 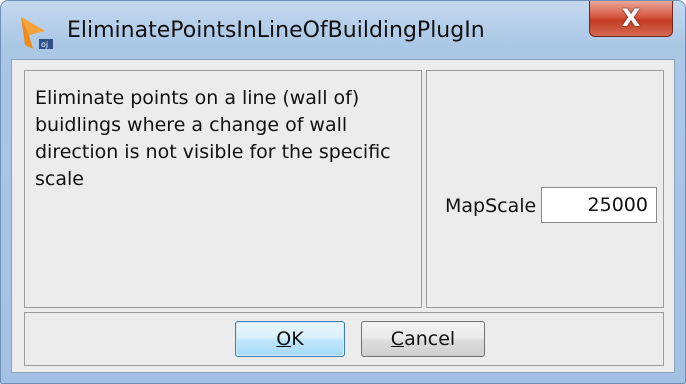 What do you see at coordinates (37, 33) in the screenshot?
I see `plugin-app-icon: oj` at bounding box center [37, 33].